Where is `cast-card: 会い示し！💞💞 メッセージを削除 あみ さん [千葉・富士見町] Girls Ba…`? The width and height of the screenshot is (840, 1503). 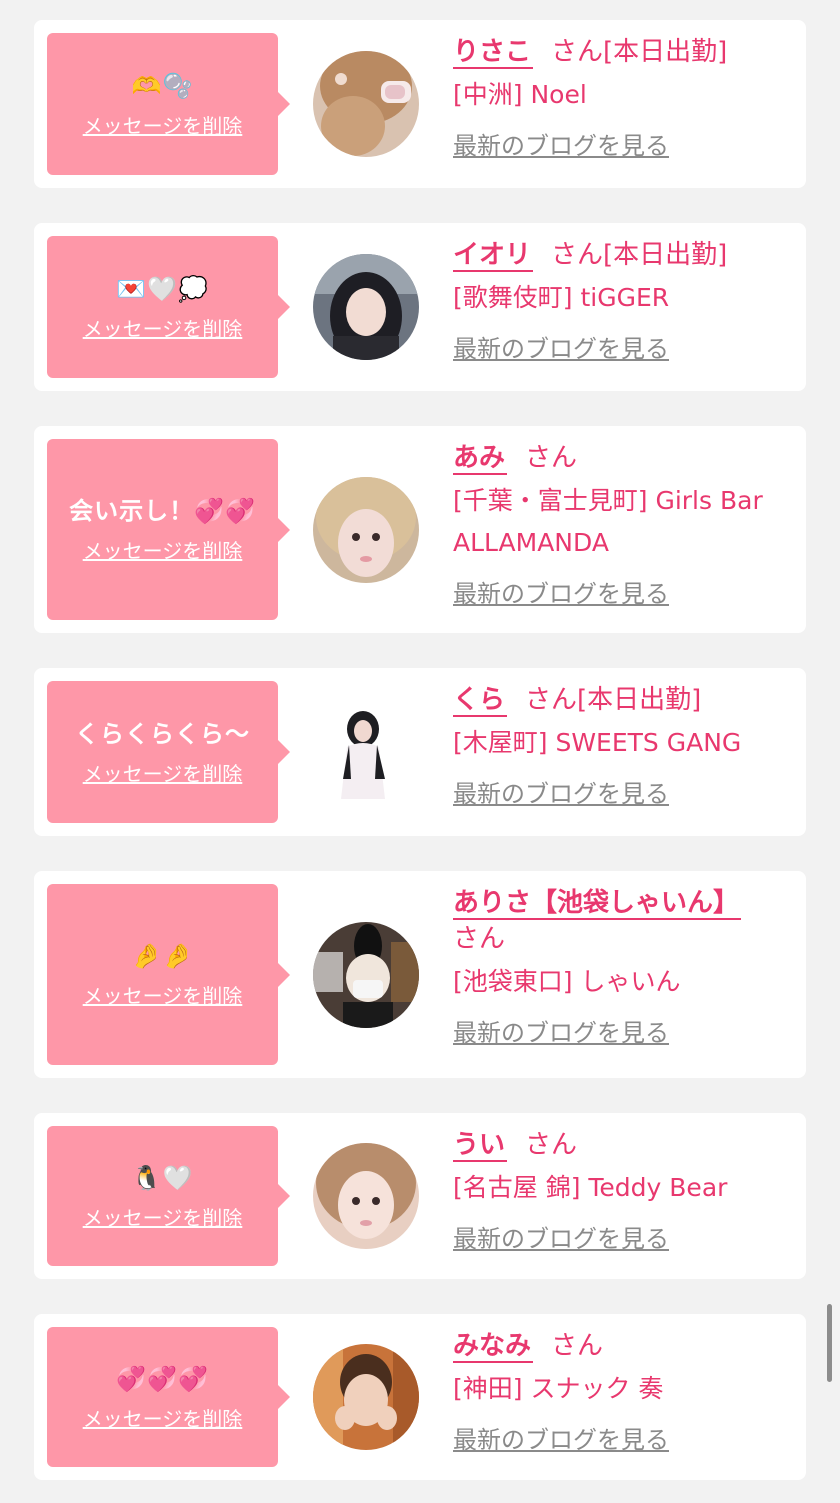 cast-card: 会い示し！💞💞 メッセージを削除 あみ さん [千葉・富士見町] Girls Ba… is located at coordinates (420, 529).